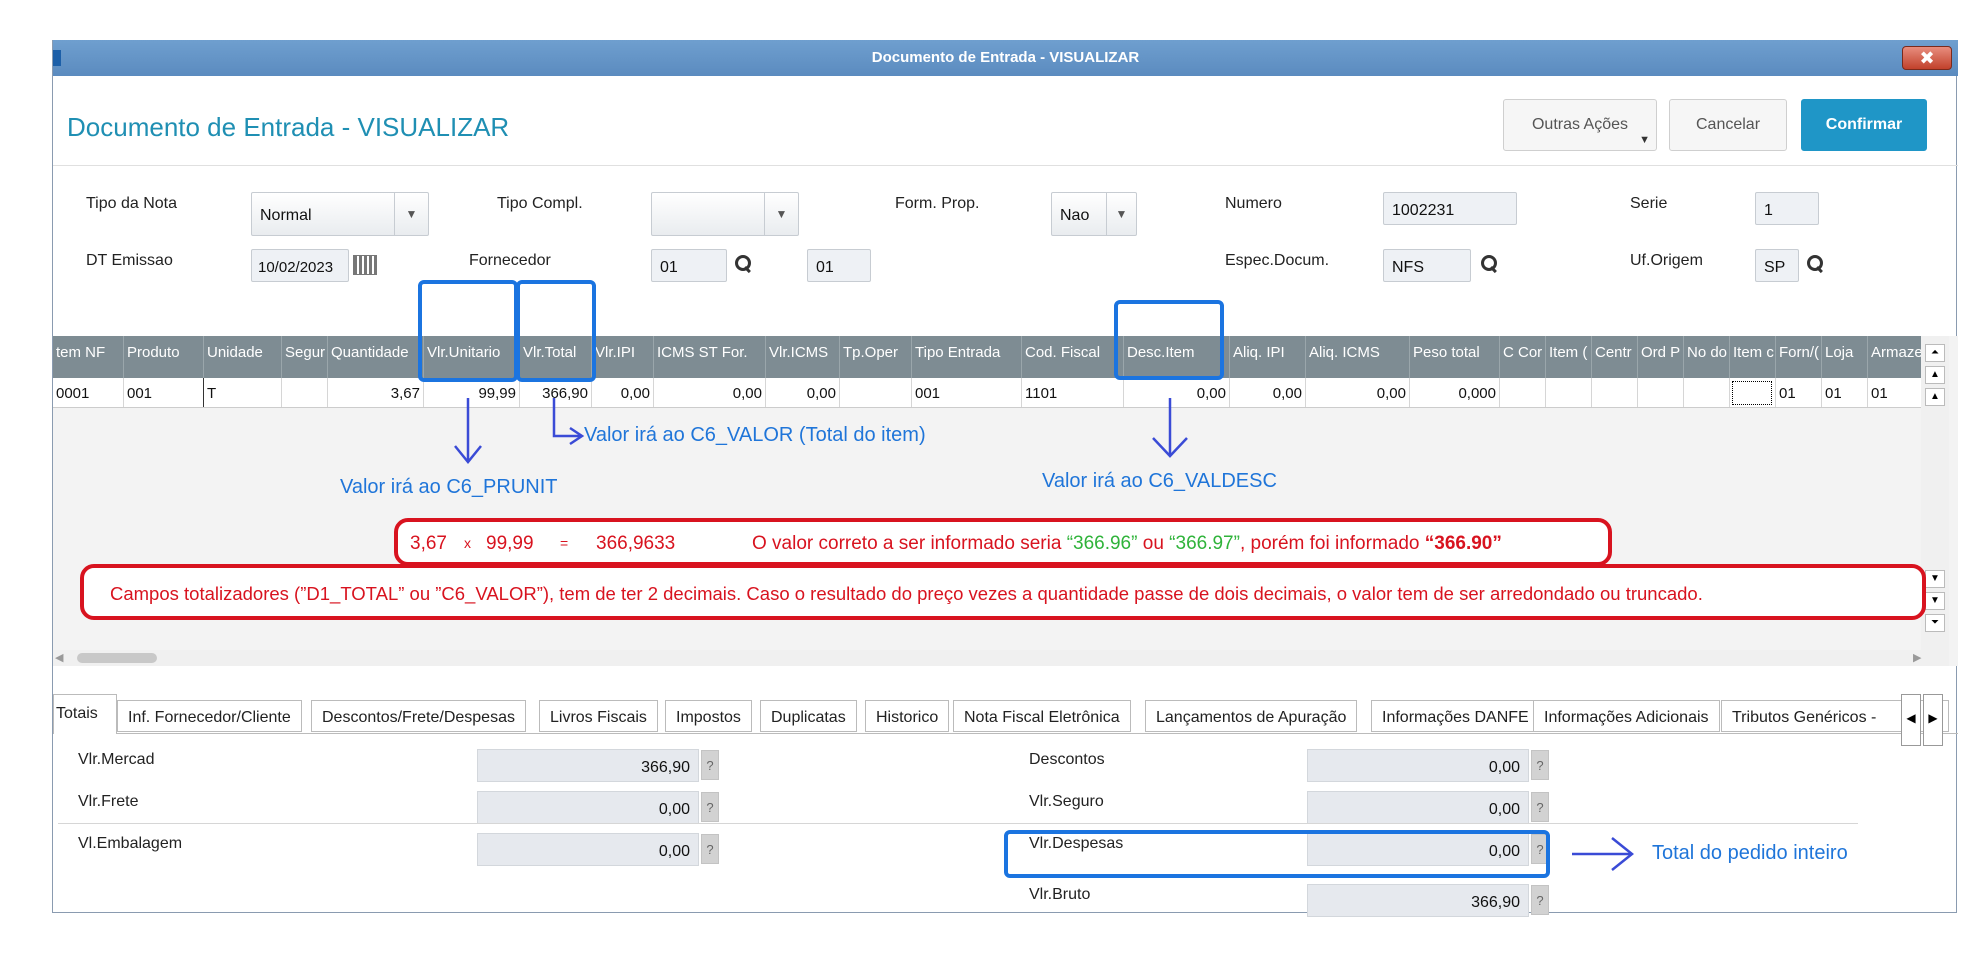 This screenshot has width=1987, height=961. What do you see at coordinates (1102, 543) in the screenshot?
I see `note-value: “366.96”` at bounding box center [1102, 543].